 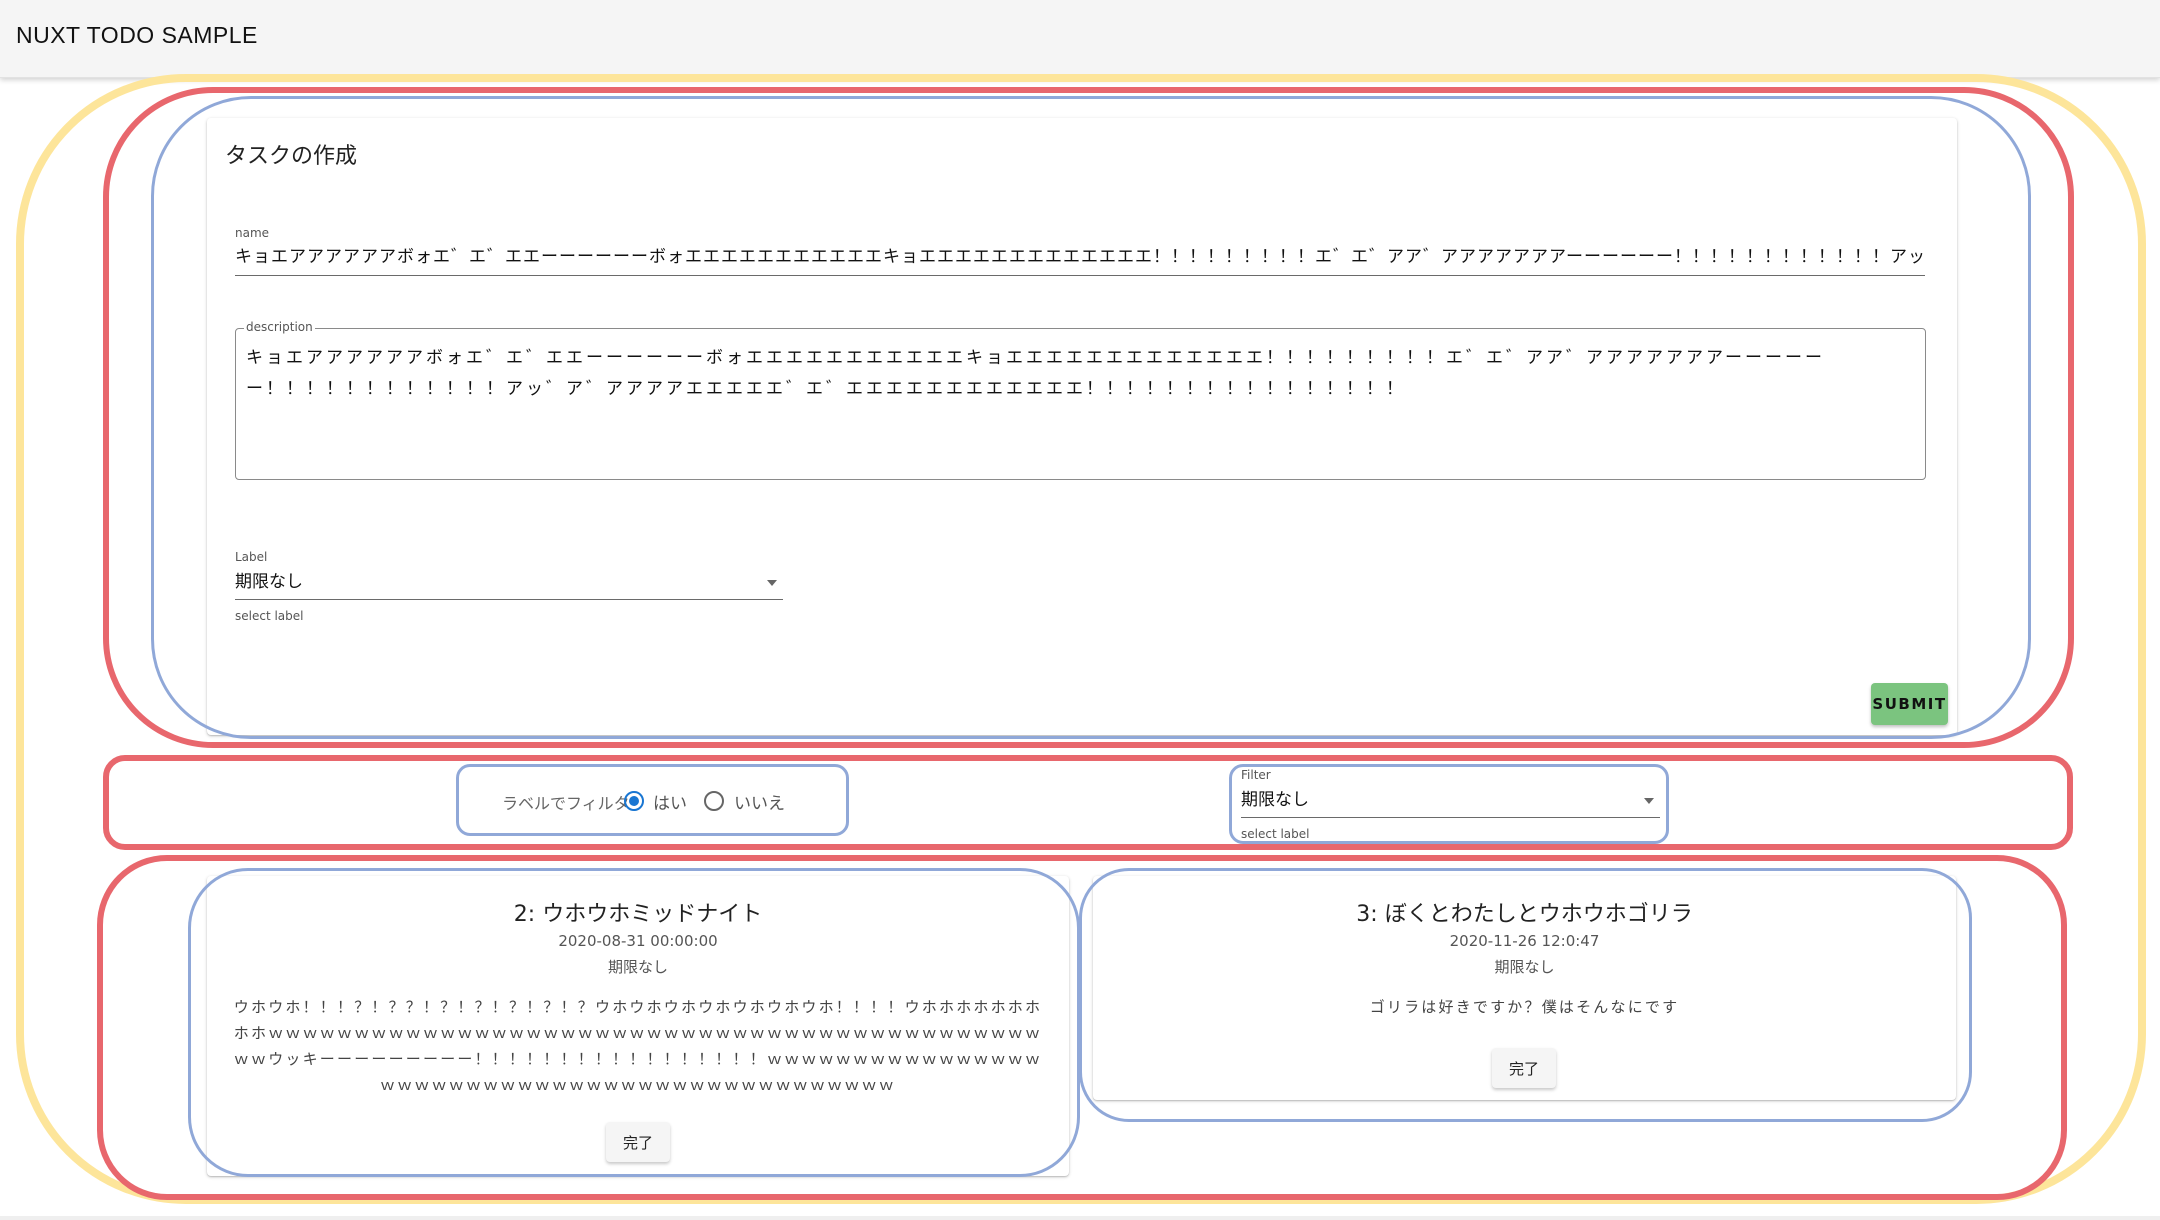 I want to click on task-datetime: 2020-08-31 00:00:00, so click(x=638, y=941).